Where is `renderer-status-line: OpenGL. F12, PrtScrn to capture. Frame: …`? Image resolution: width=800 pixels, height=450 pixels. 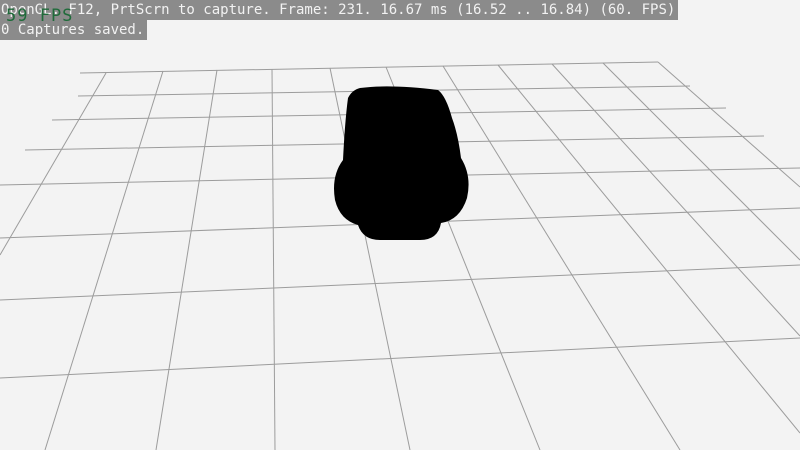 renderer-status-line: OpenGL. F12, PrtScrn to capture. Frame: … is located at coordinates (339, 10).